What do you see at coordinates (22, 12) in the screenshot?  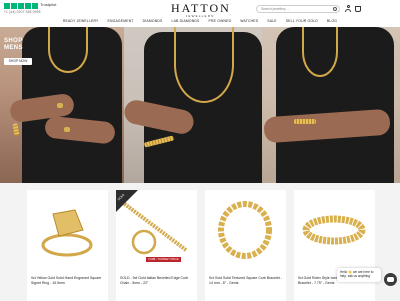 I see `phone-number: +1 (44) 0207 355 0999` at bounding box center [22, 12].